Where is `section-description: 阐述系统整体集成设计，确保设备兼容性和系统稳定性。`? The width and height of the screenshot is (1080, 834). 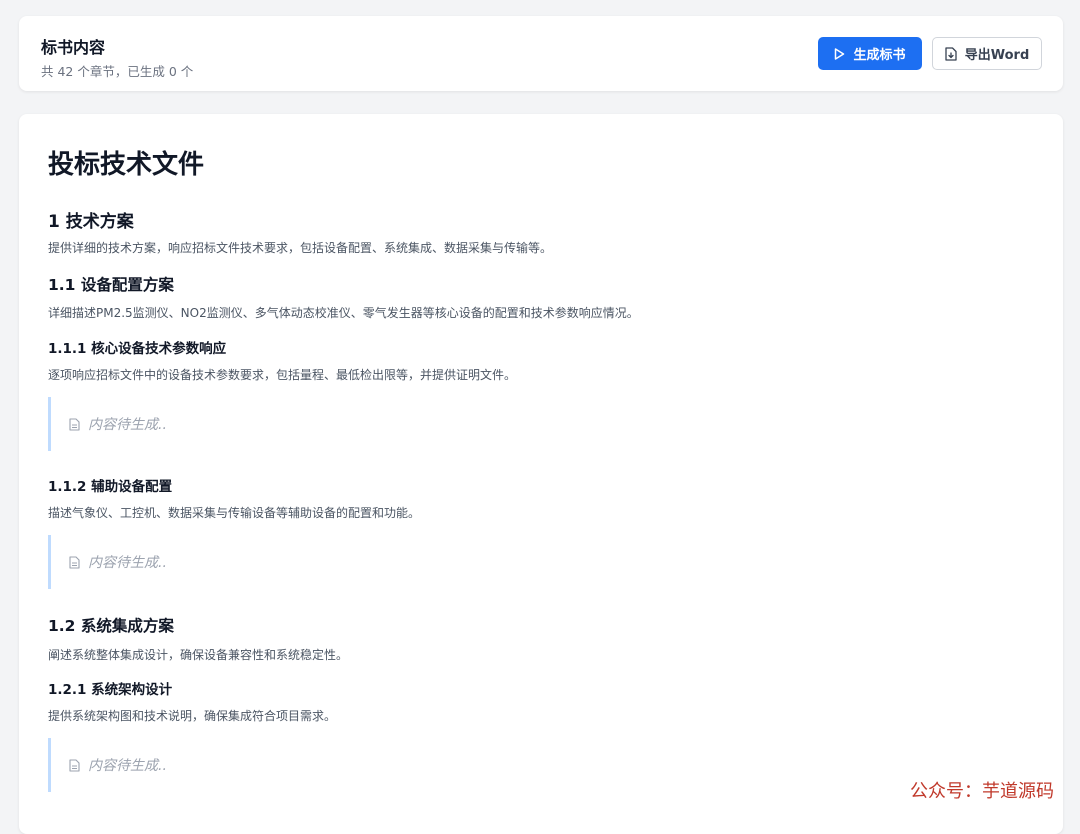 section-description: 阐述系统整体集成设计，确保设备兼容性和系统稳定性。 is located at coordinates (198, 655).